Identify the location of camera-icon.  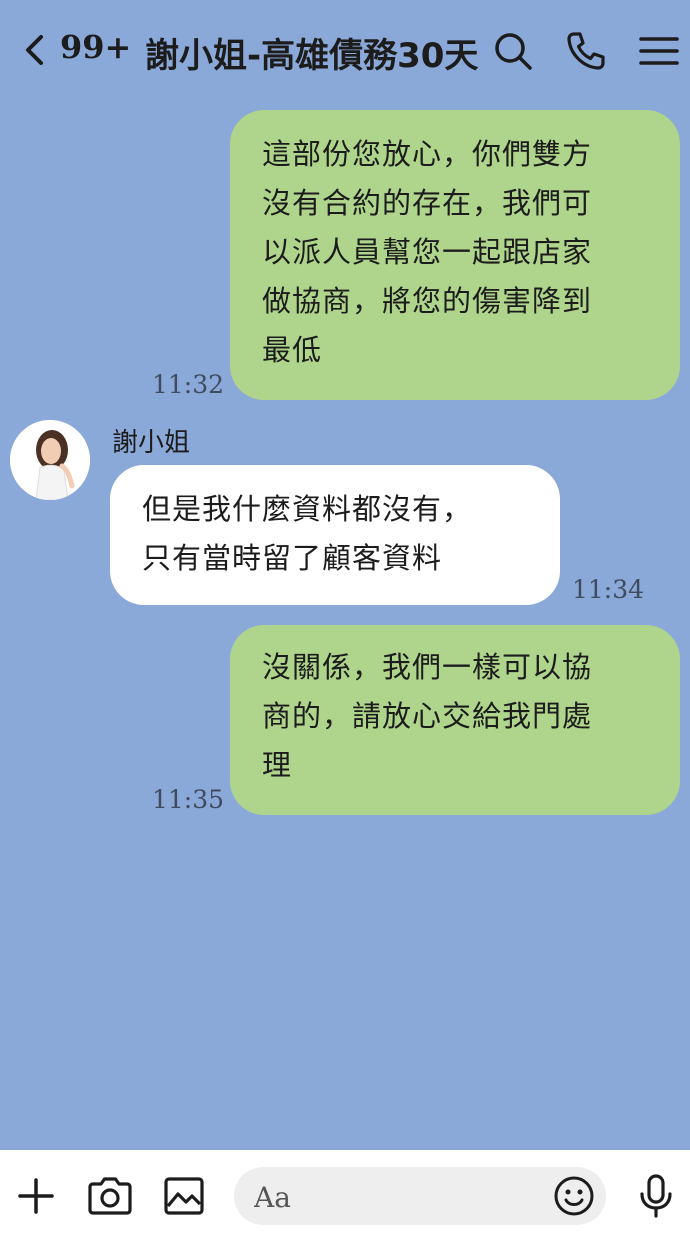
(110, 1196).